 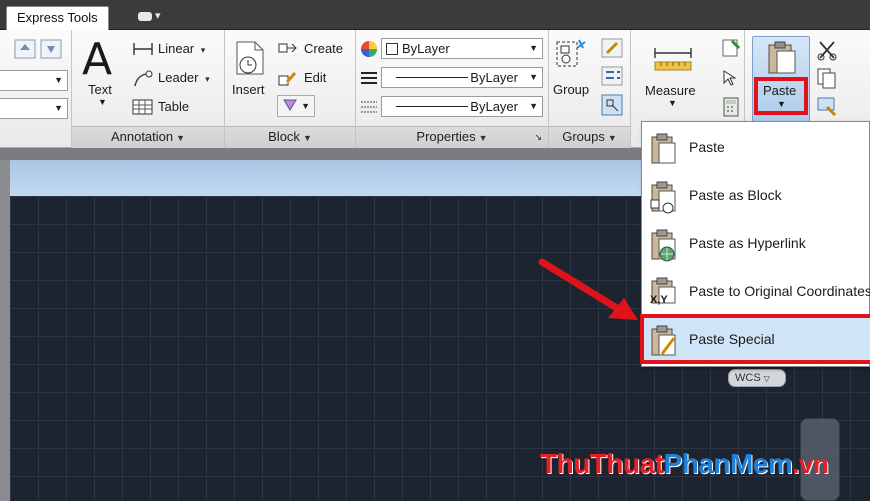 I want to click on measure-label: Measure, so click(x=670, y=90).